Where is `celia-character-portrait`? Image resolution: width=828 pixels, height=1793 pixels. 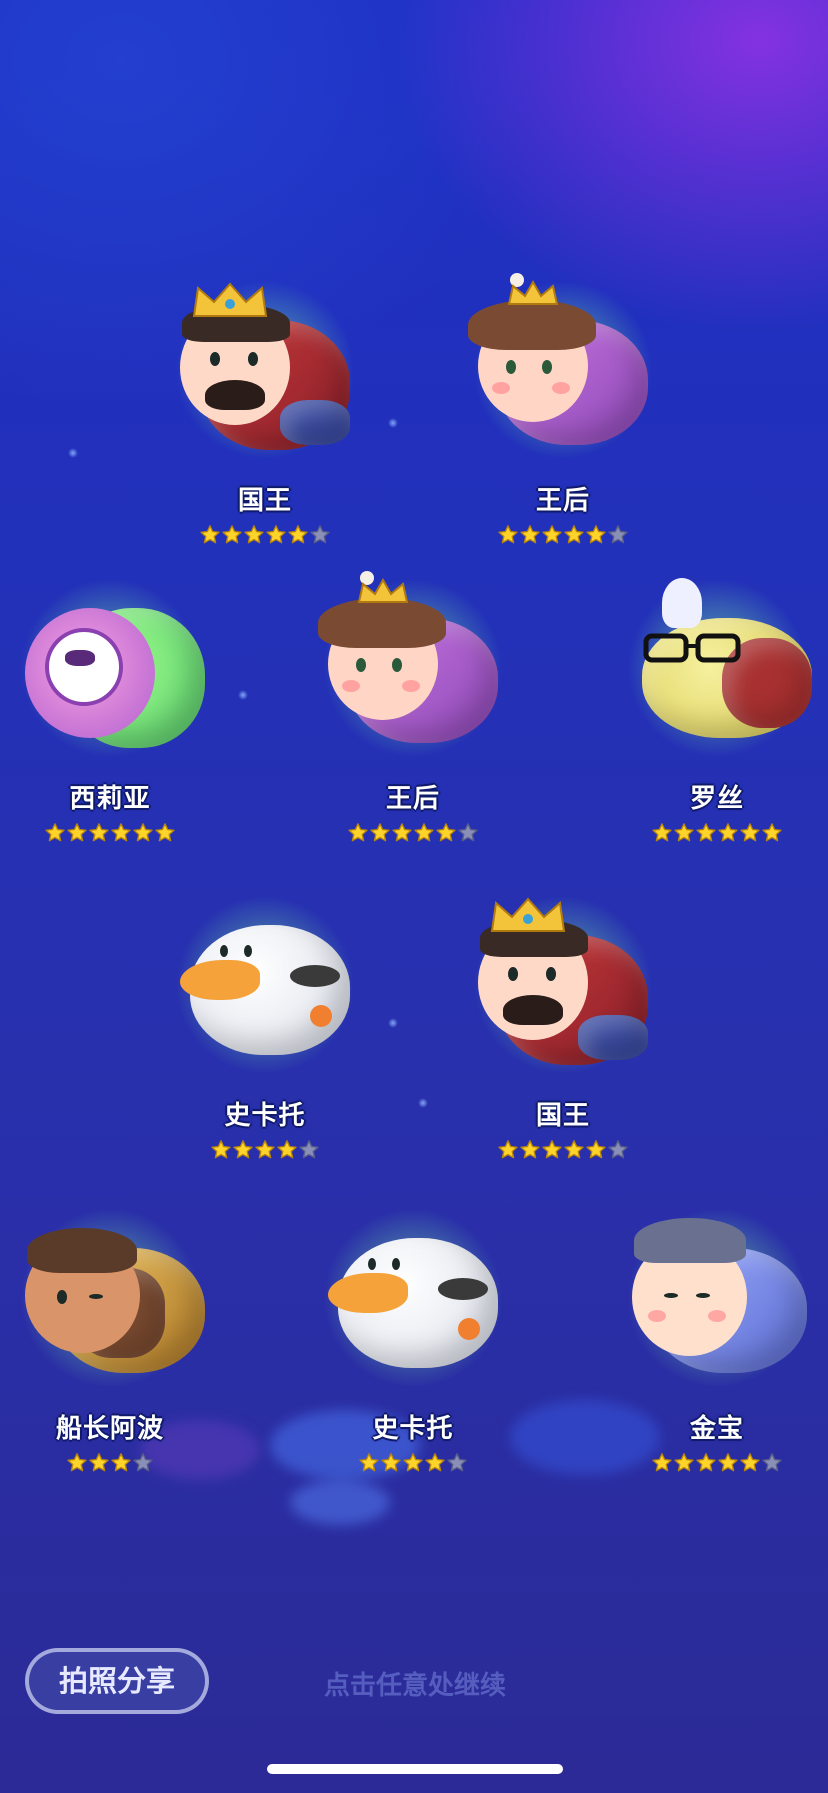 celia-character-portrait is located at coordinates (110, 663).